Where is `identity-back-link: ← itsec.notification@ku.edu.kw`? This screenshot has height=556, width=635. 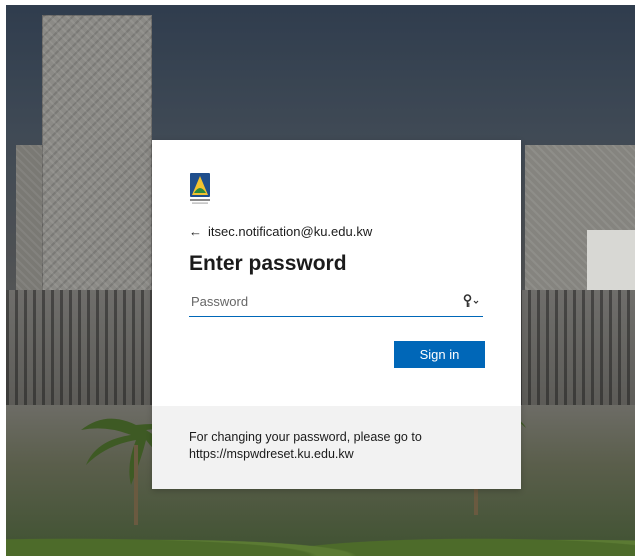
identity-back-link: ← itsec.notification@ku.edu.kw is located at coordinates (280, 231).